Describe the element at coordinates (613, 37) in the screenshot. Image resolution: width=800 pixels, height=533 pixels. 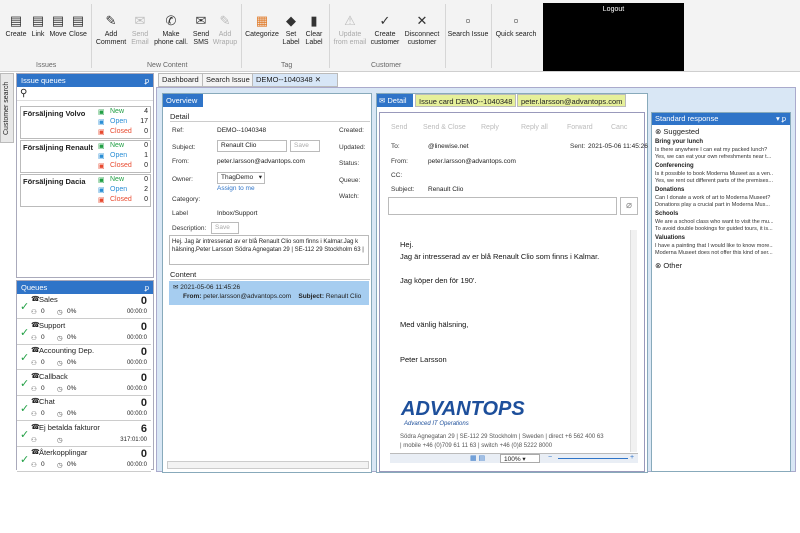
I see `logout-panel: Logout` at that location.